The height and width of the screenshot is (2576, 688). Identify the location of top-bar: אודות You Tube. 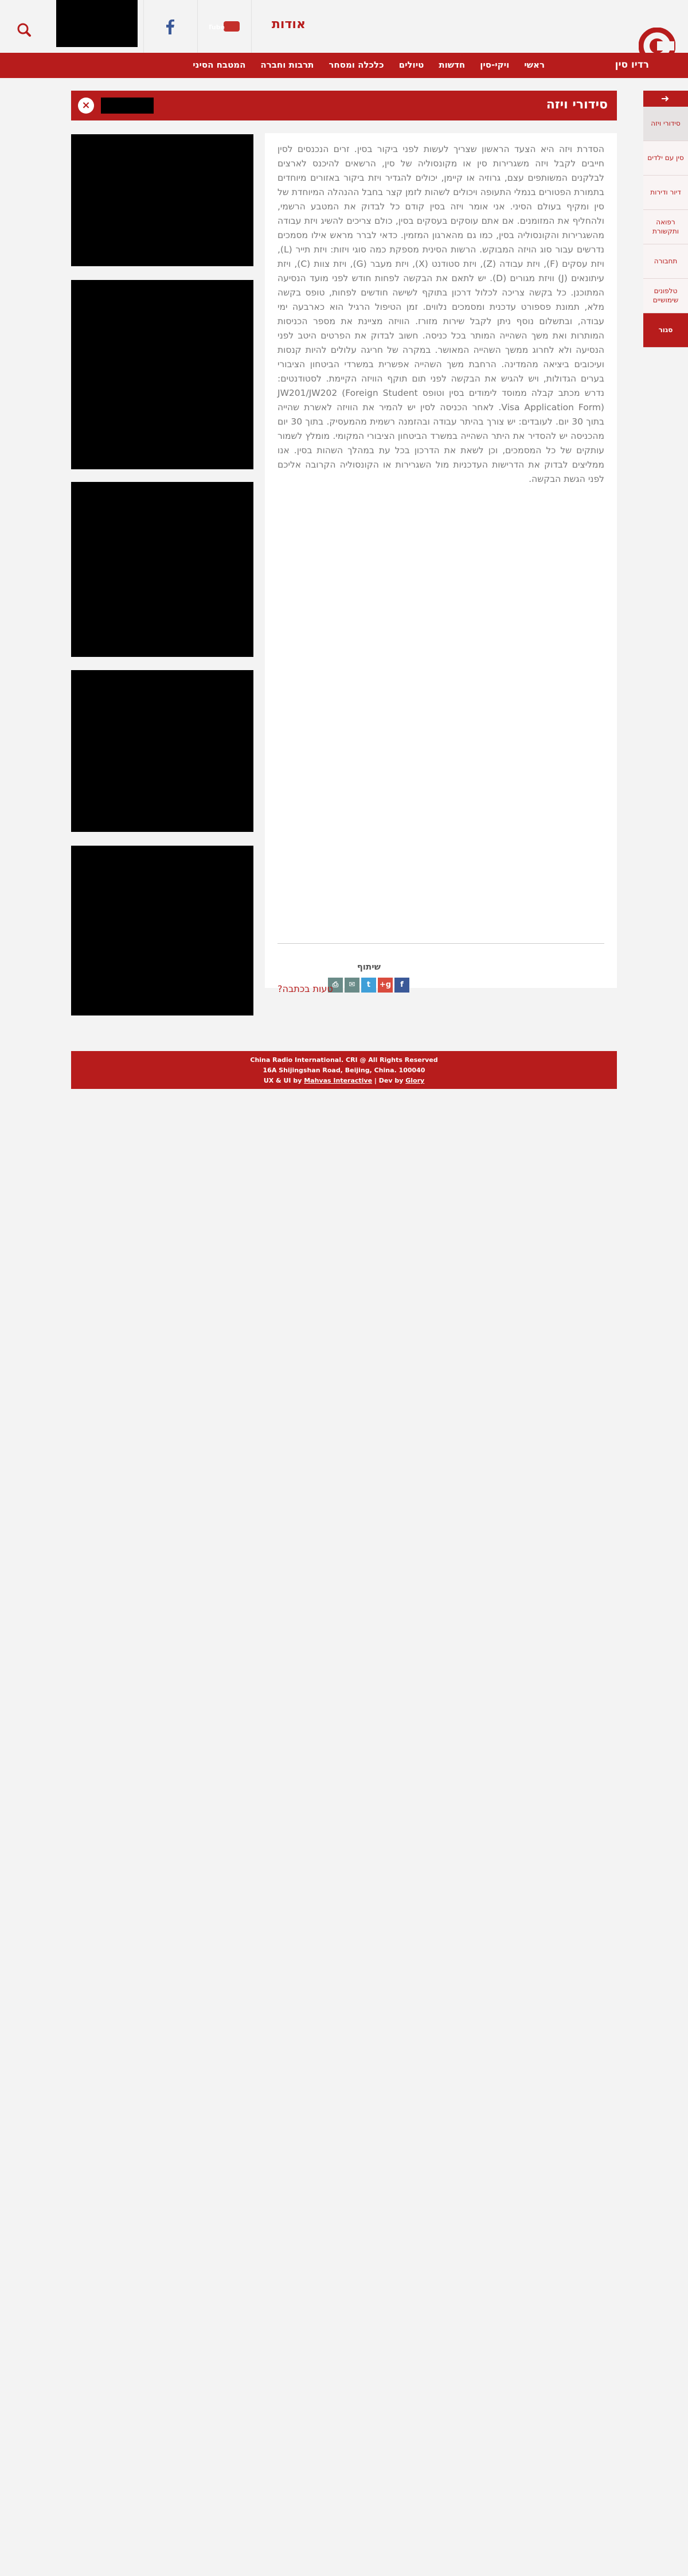
(344, 32).